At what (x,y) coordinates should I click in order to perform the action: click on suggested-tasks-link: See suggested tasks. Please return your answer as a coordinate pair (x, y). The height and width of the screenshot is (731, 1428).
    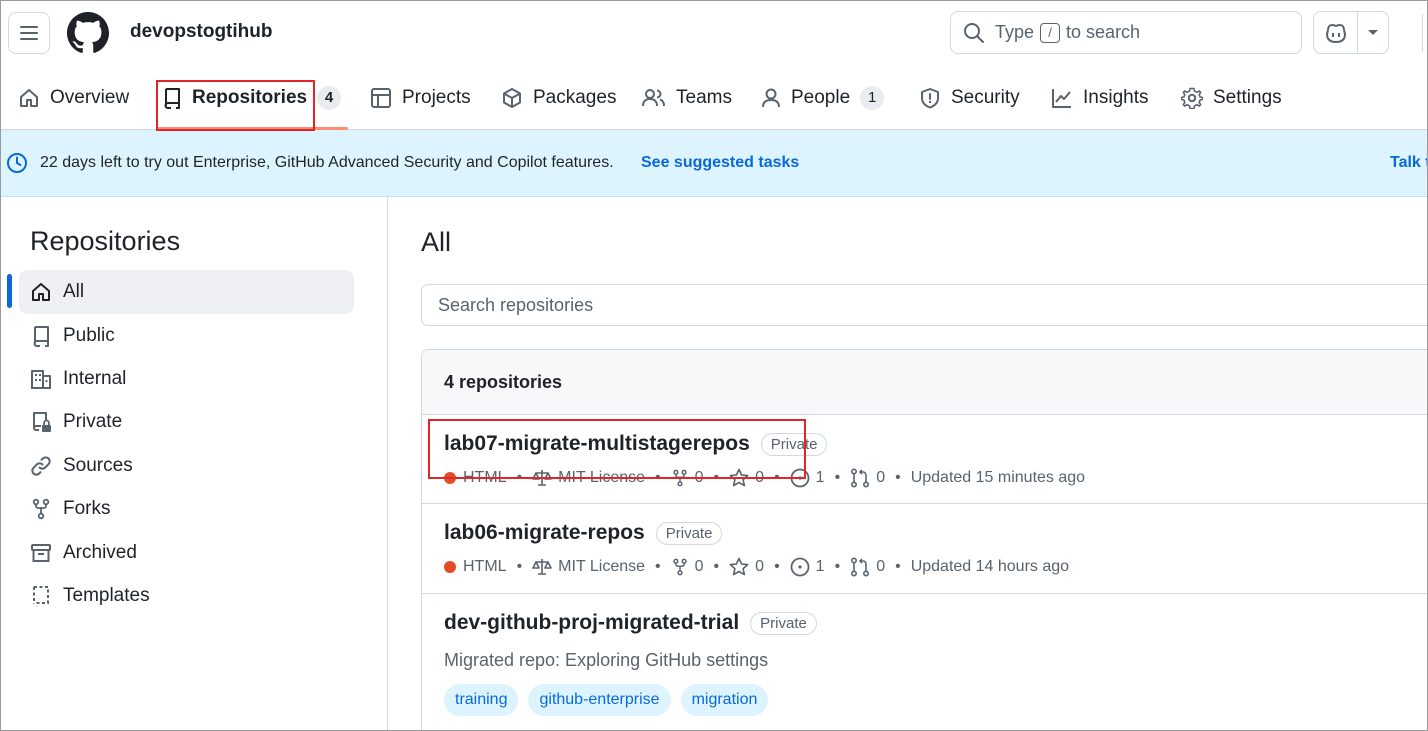
    Looking at the image, I should click on (720, 163).